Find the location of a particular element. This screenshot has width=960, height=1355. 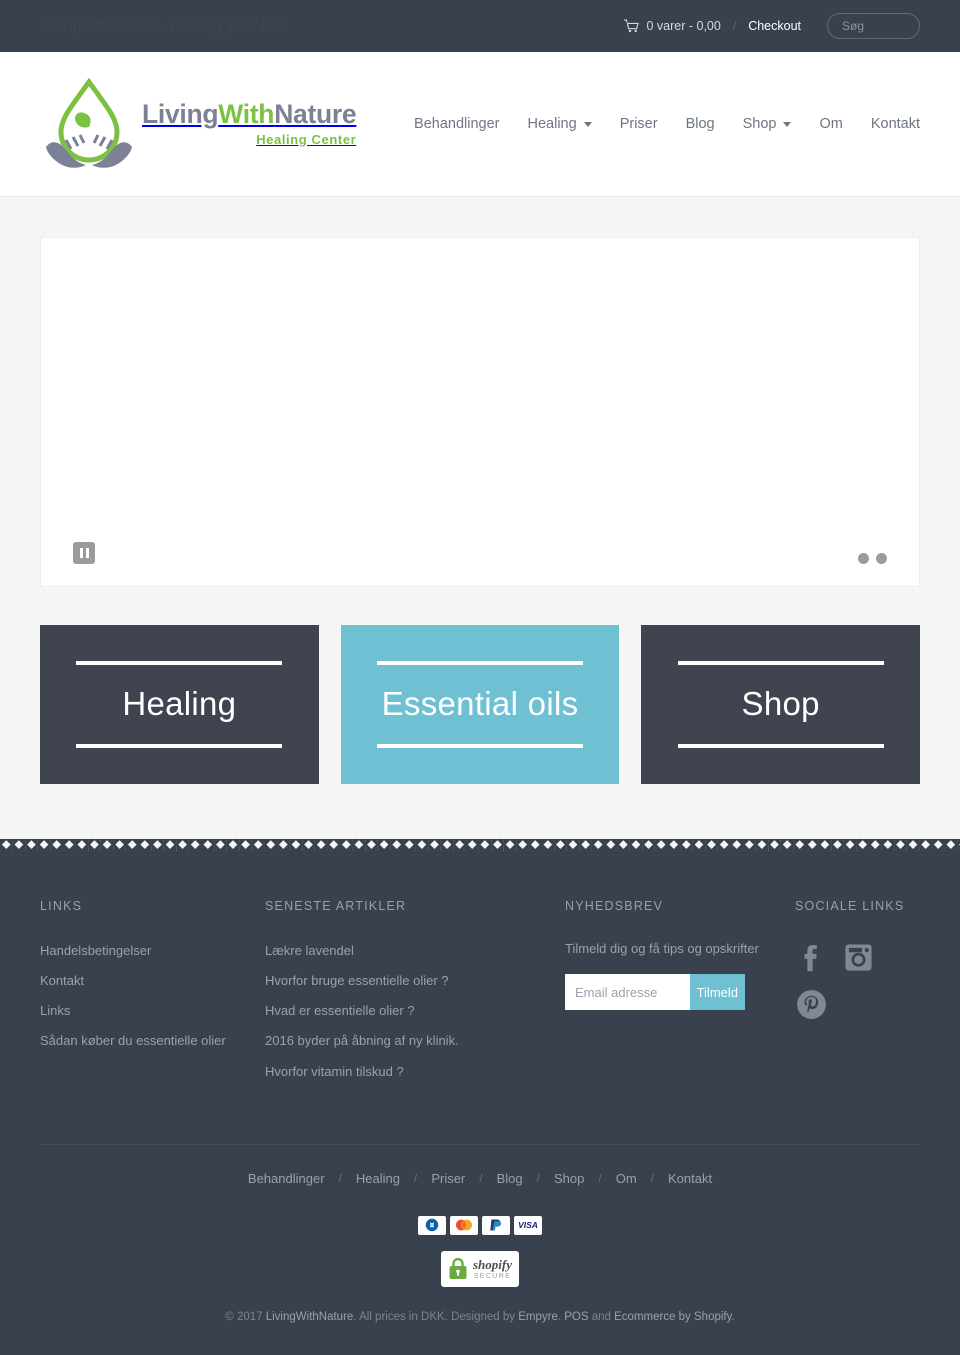

copyright-mid: . All prices in DKK. Designed by is located at coordinates (436, 1316).